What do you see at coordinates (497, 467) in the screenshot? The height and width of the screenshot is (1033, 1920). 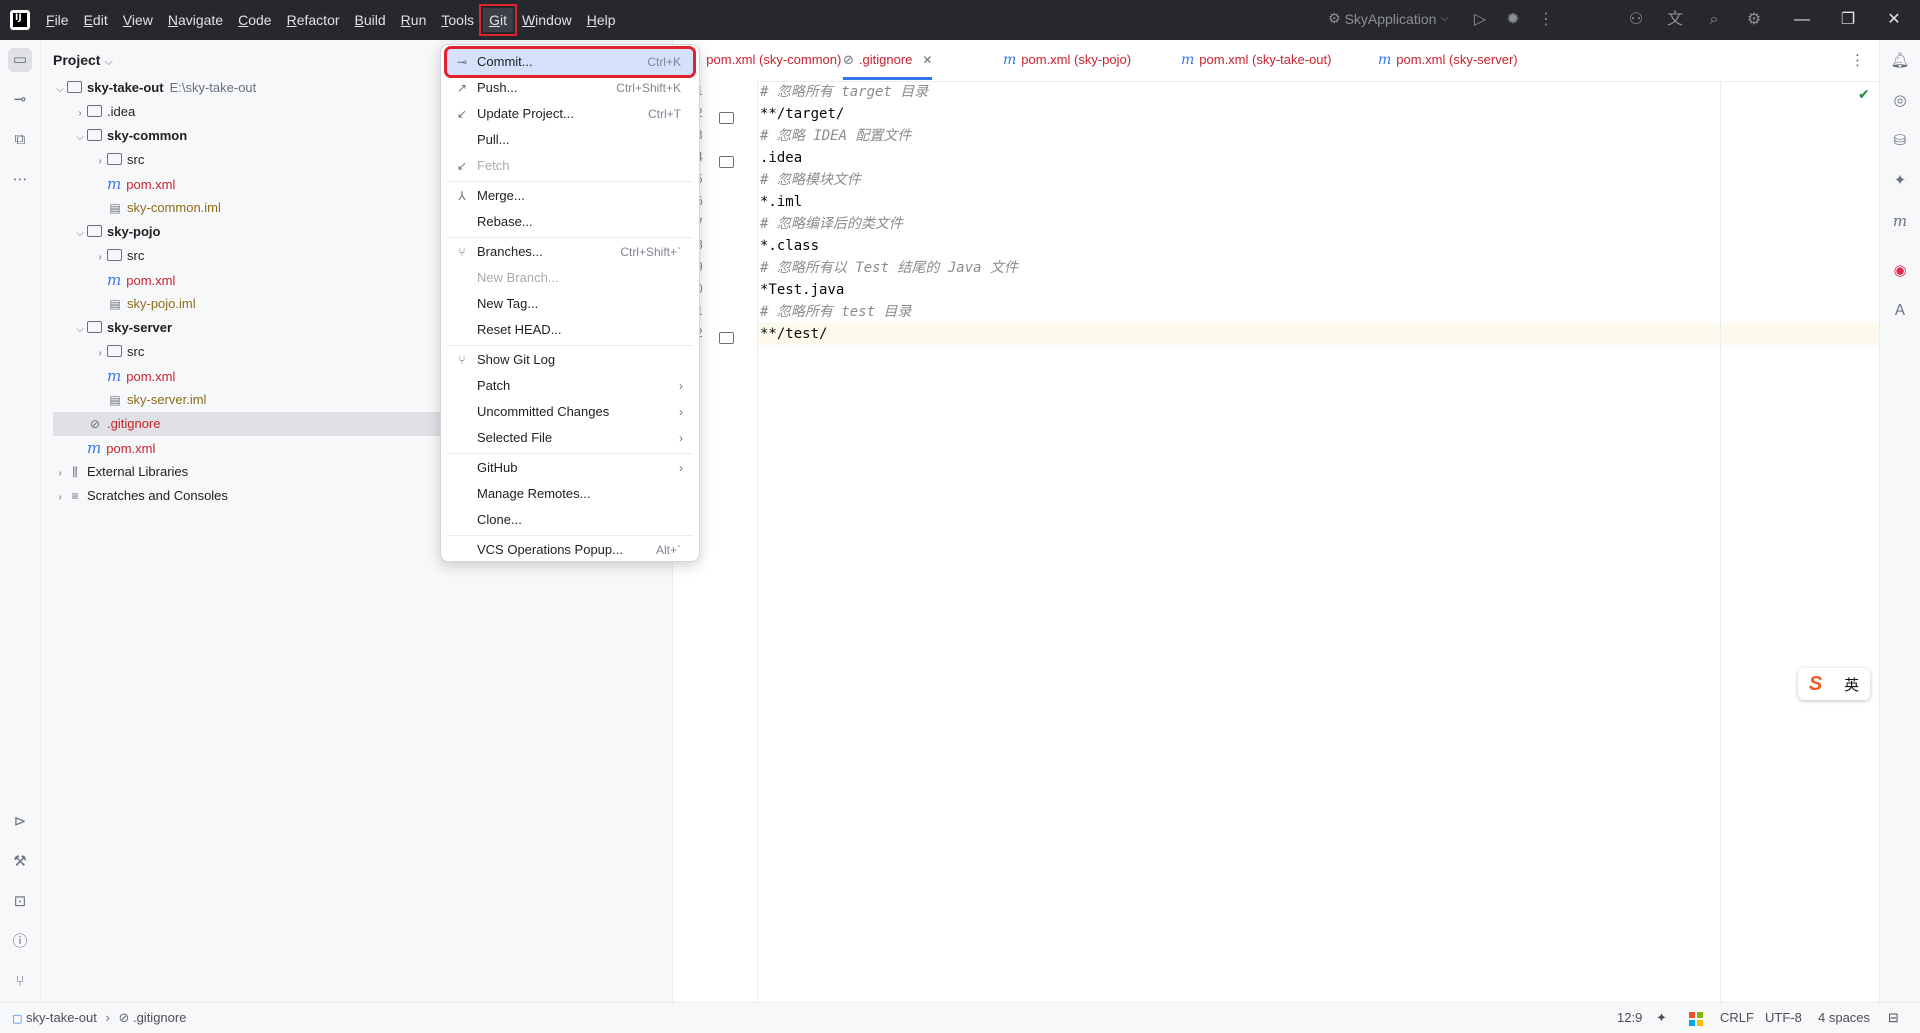 I see `menu-item-label: GitHub` at bounding box center [497, 467].